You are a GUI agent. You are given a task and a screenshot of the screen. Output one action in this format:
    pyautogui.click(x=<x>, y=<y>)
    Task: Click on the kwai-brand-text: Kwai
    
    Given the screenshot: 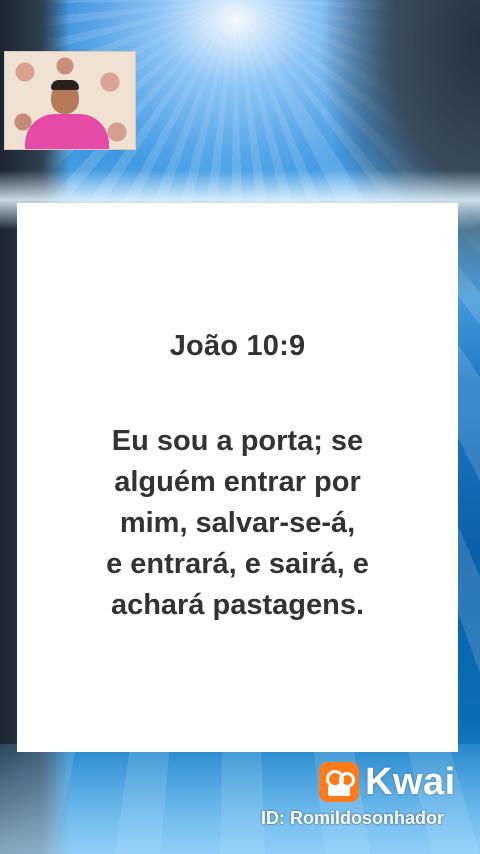 What is the action you would take?
    pyautogui.click(x=410, y=781)
    